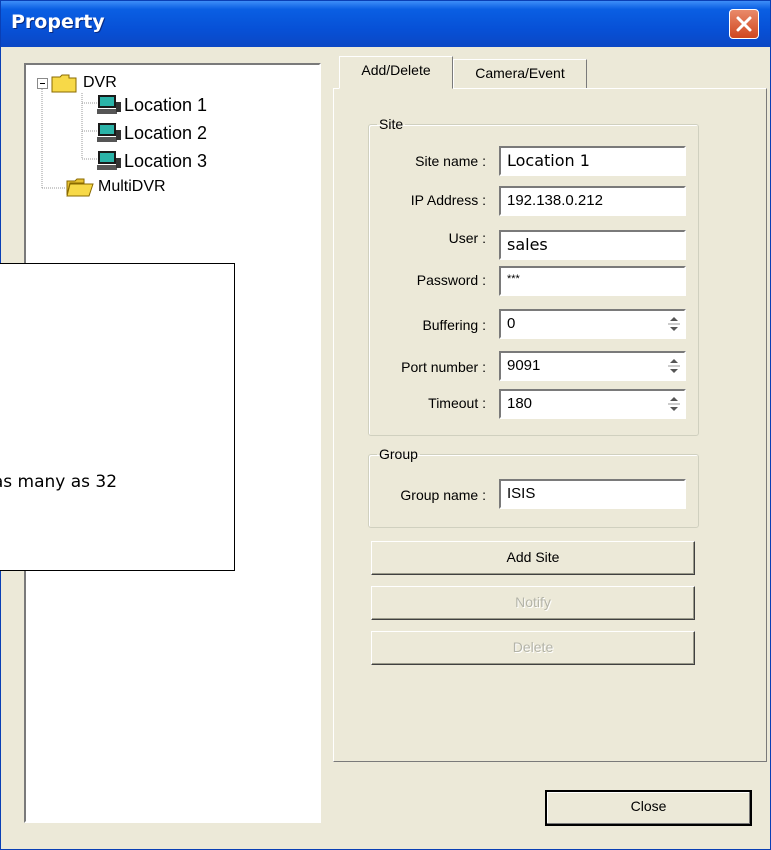 This screenshot has width=771, height=850. What do you see at coordinates (533, 648) in the screenshot?
I see `delete-button: Delete` at bounding box center [533, 648].